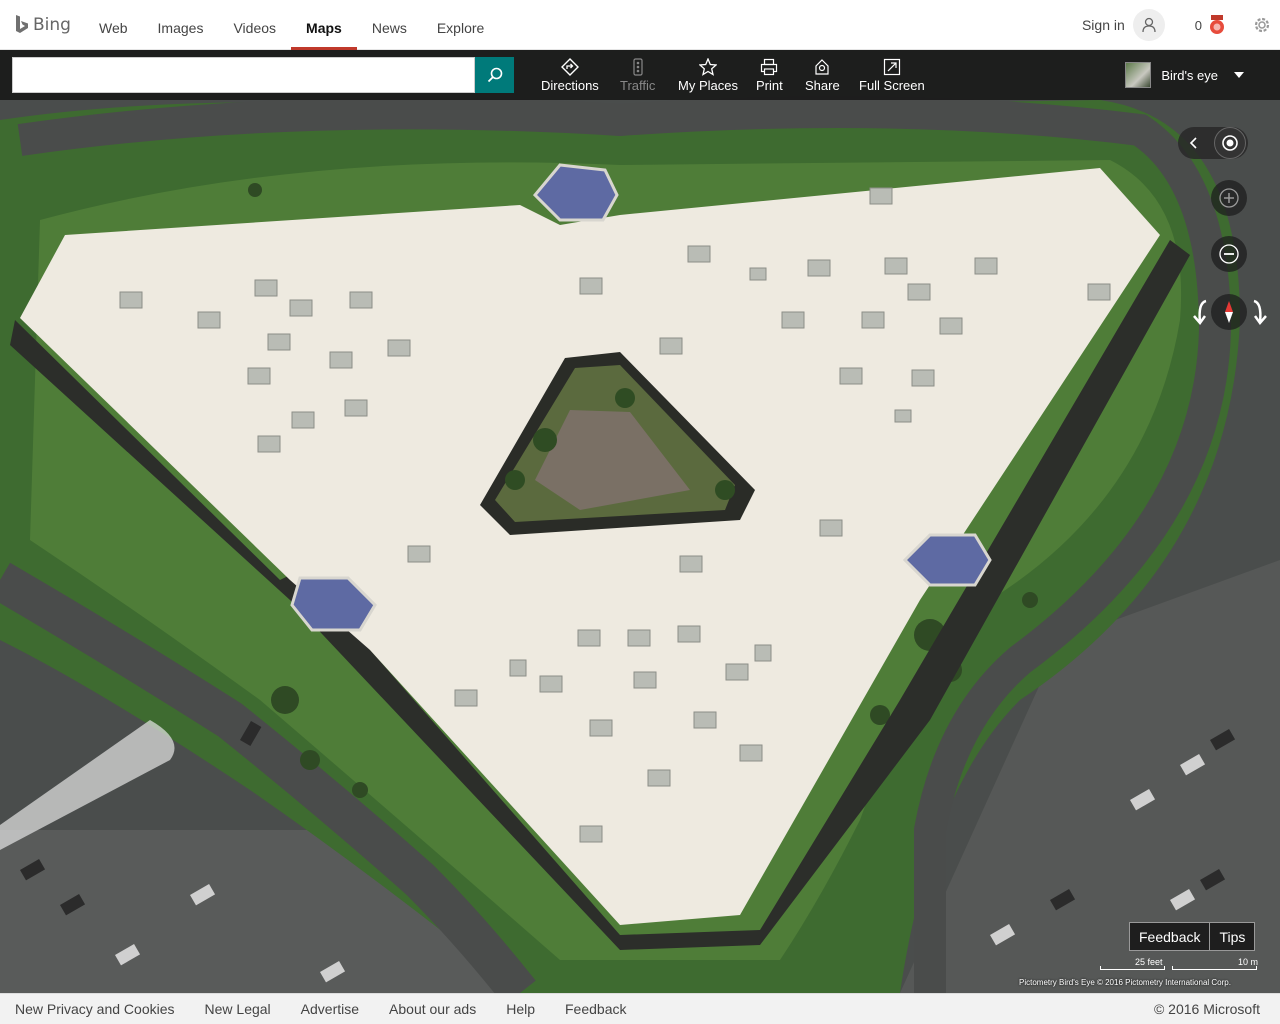 This screenshot has width=1280, height=1024. Describe the element at coordinates (1213, 143) in the screenshot. I see `locate-control` at that location.